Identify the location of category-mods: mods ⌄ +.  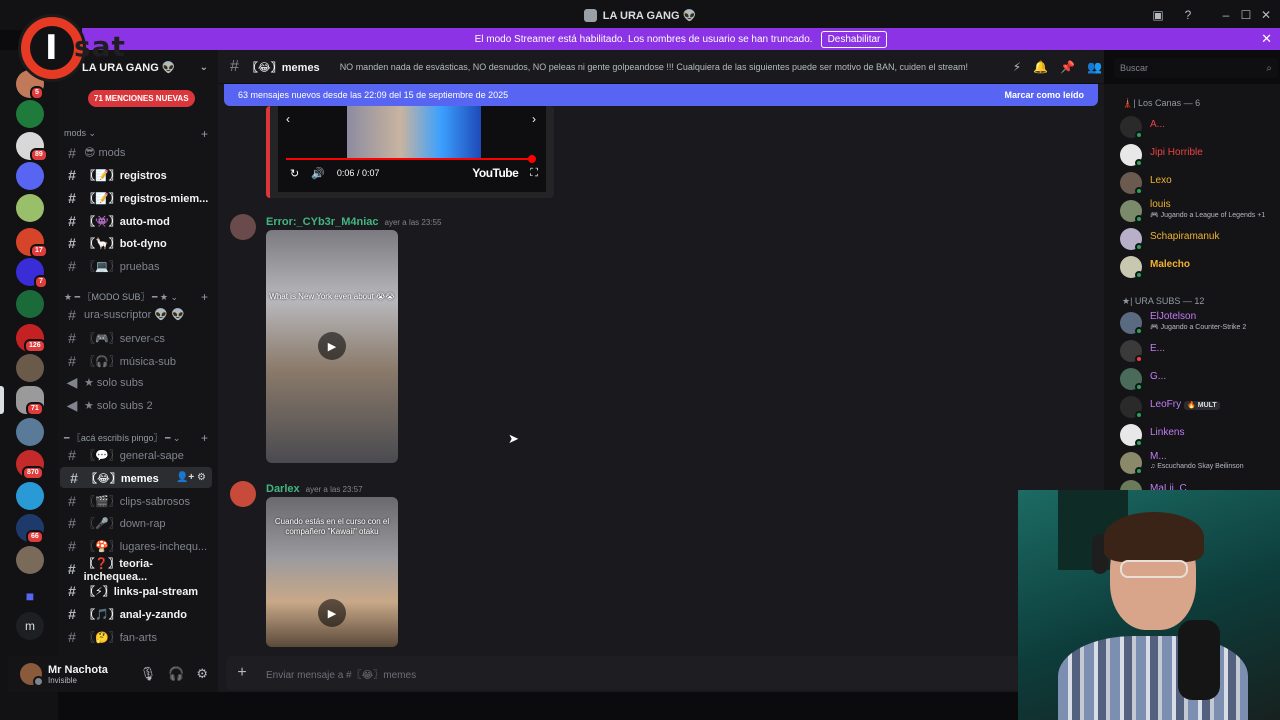
(138, 134).